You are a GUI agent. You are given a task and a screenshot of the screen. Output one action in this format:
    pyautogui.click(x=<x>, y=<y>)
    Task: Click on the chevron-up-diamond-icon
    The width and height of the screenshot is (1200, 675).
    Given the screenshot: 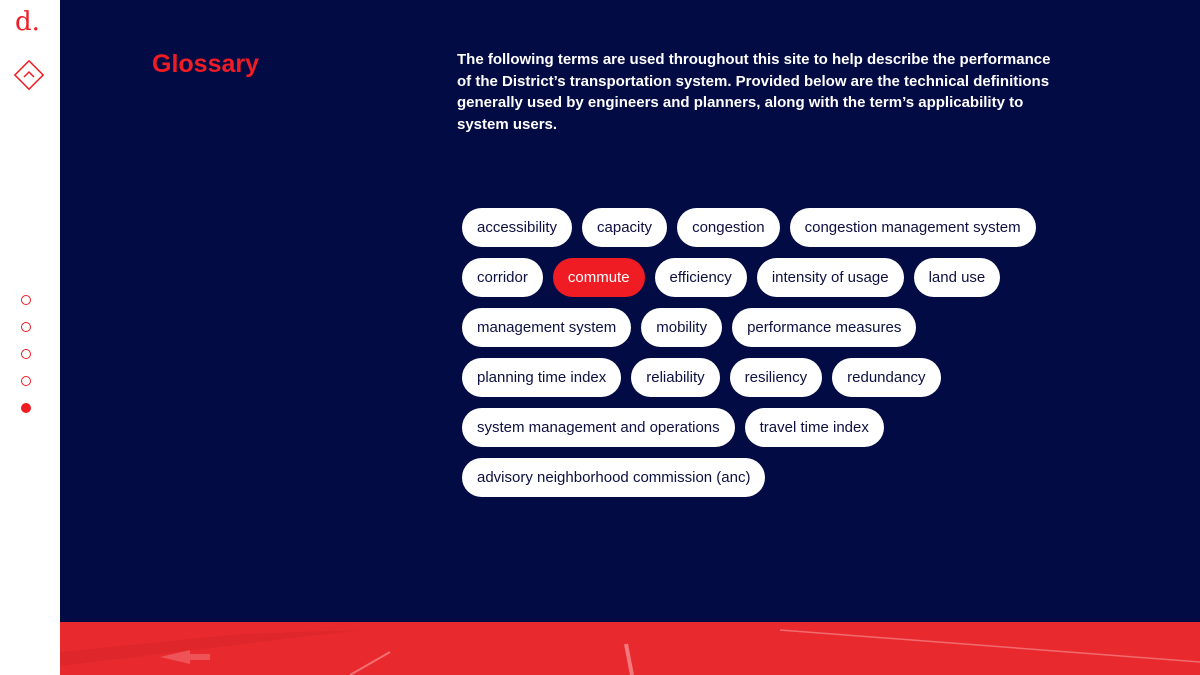 What is the action you would take?
    pyautogui.click(x=29, y=75)
    